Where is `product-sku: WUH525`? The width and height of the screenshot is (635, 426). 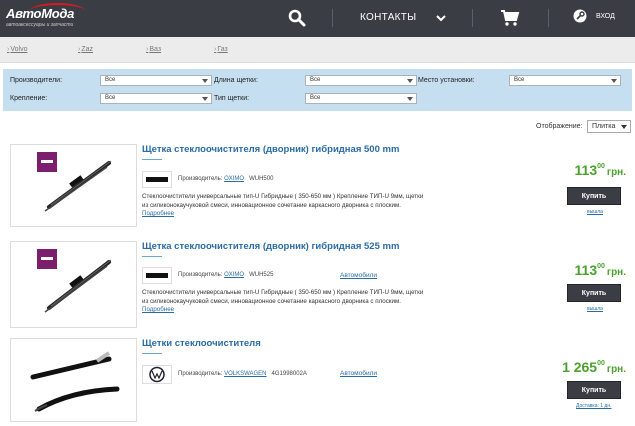
product-sku: WUH525 is located at coordinates (261, 275).